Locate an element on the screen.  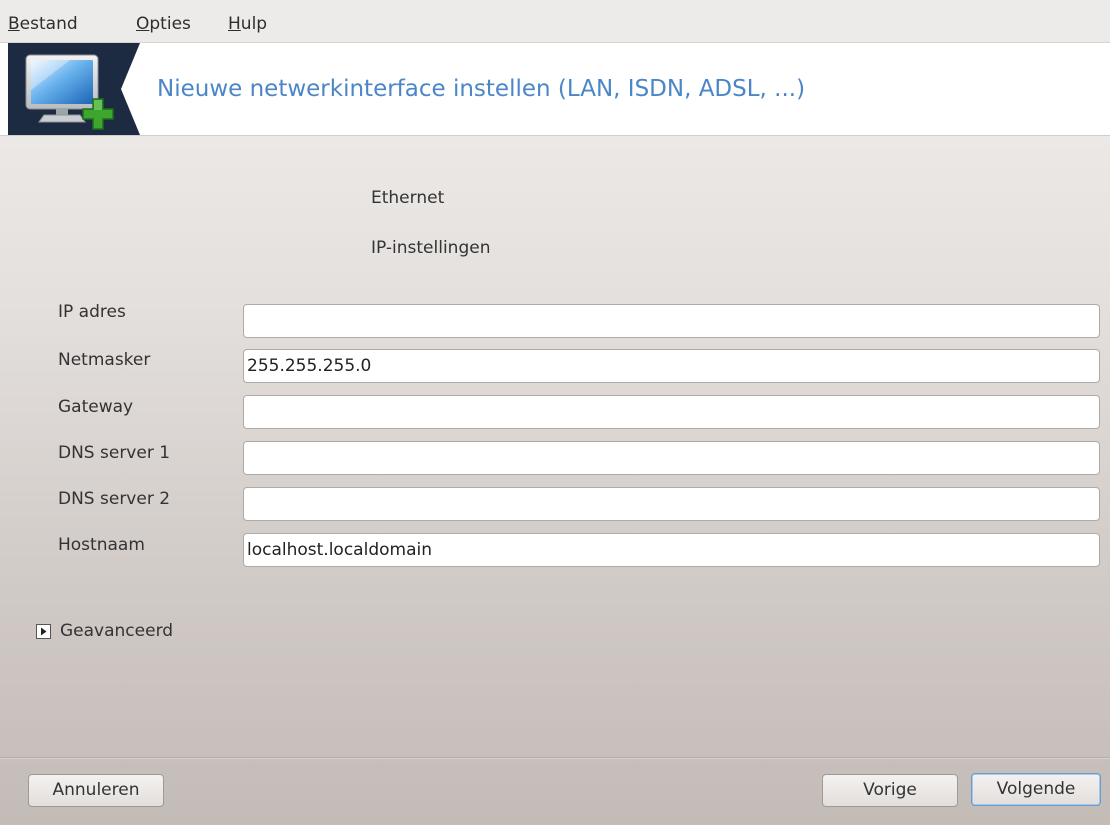
netmask-input is located at coordinates (671, 366).